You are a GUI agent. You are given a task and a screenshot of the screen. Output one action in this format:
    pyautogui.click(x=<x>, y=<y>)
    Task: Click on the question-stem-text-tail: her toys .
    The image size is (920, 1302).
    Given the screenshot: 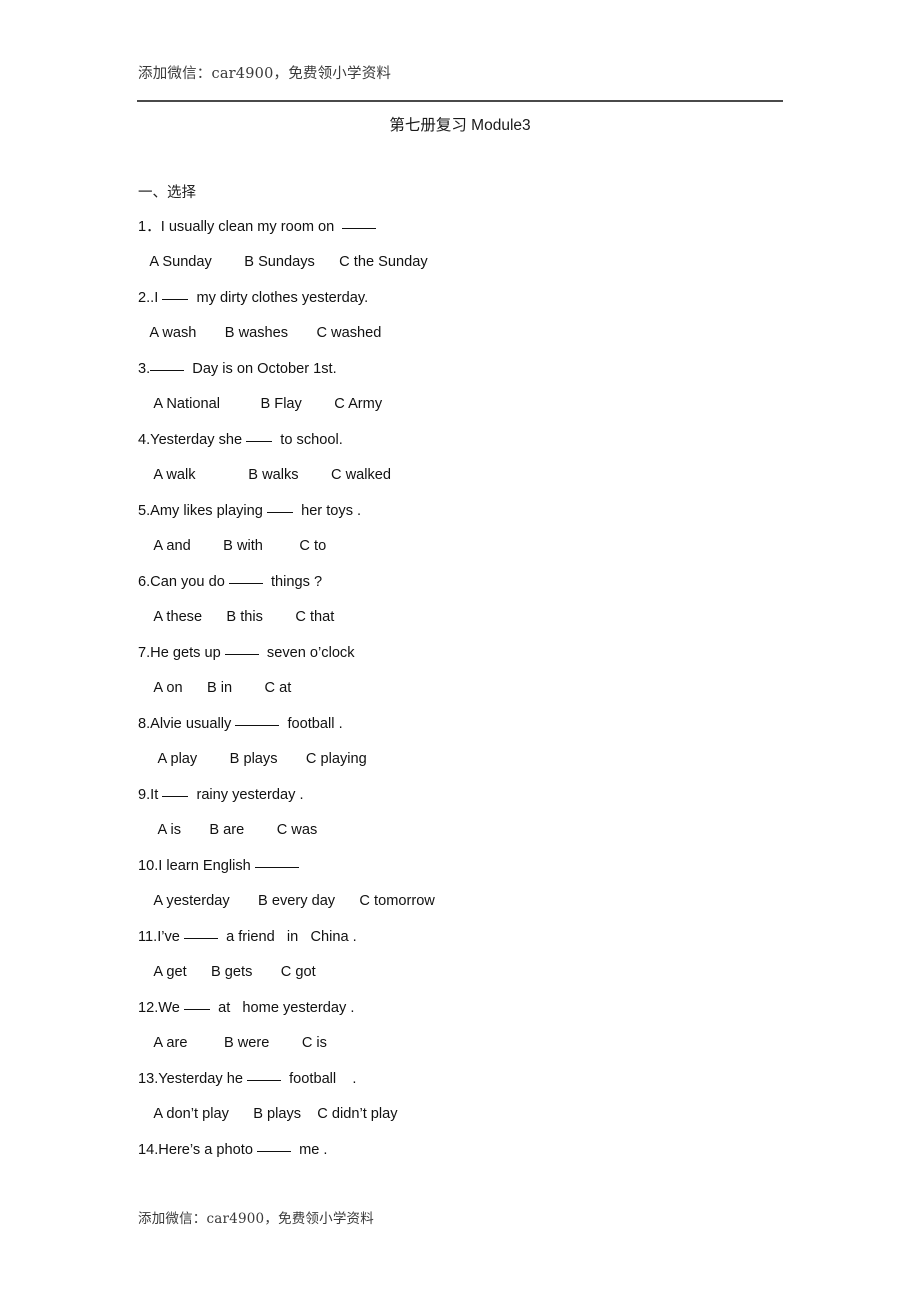 What is the action you would take?
    pyautogui.click(x=327, y=511)
    